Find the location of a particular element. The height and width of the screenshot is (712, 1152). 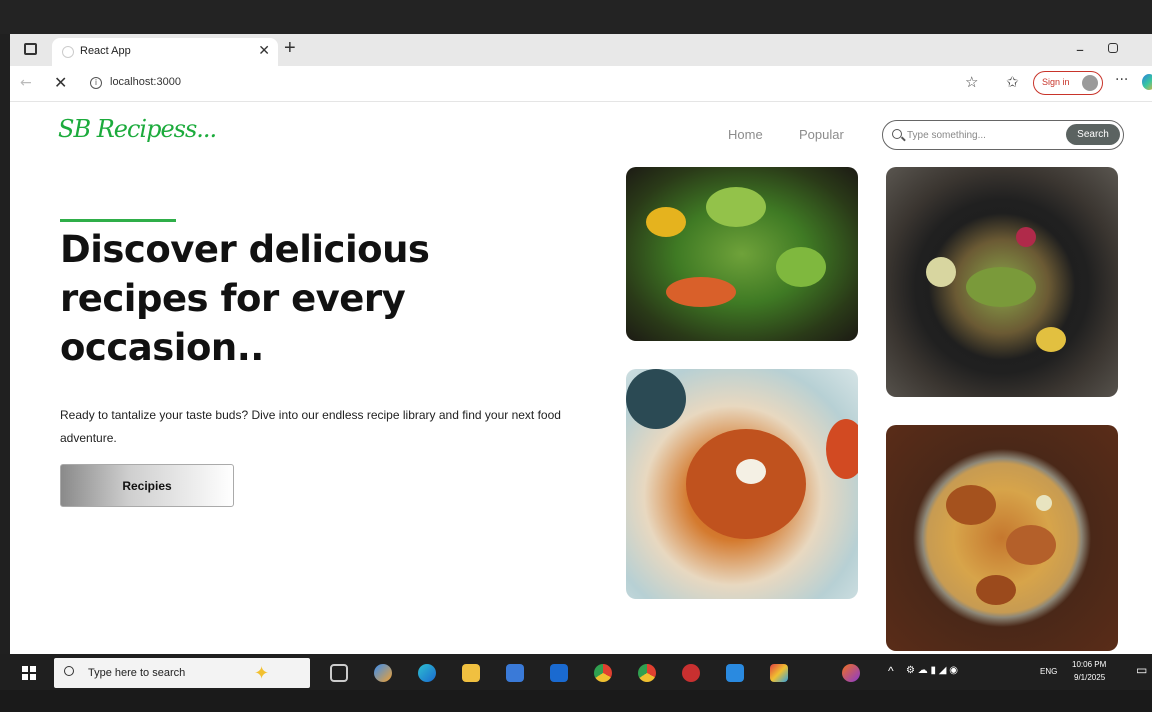

chrome-profile-icon is located at coordinates (647, 673).